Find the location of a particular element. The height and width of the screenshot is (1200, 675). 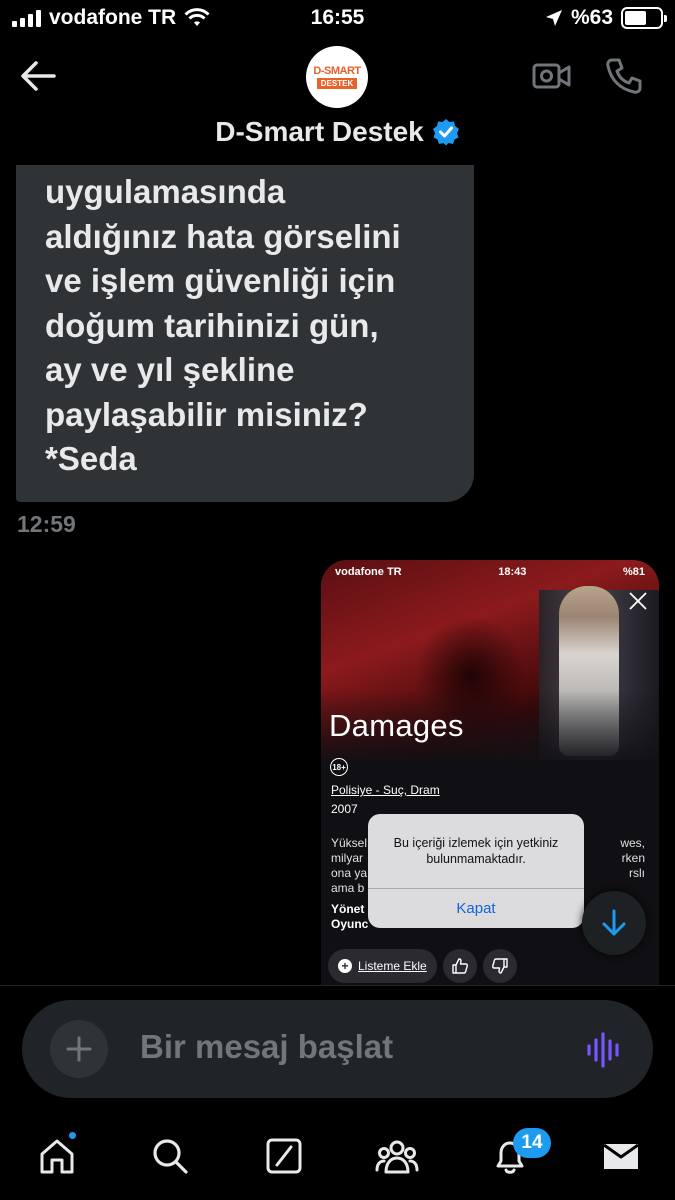

communities-icon is located at coordinates (397, 1157).